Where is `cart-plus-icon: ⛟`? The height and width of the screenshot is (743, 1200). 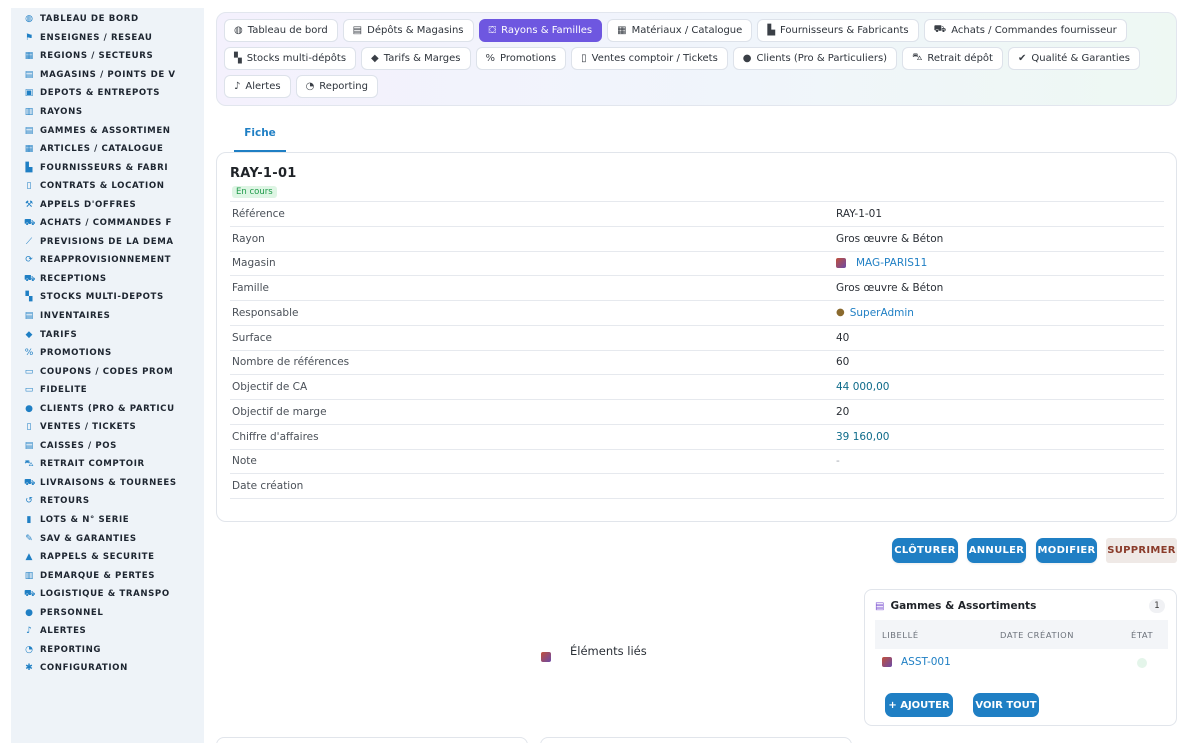
cart-plus-icon: ⛟ is located at coordinates (30, 278).